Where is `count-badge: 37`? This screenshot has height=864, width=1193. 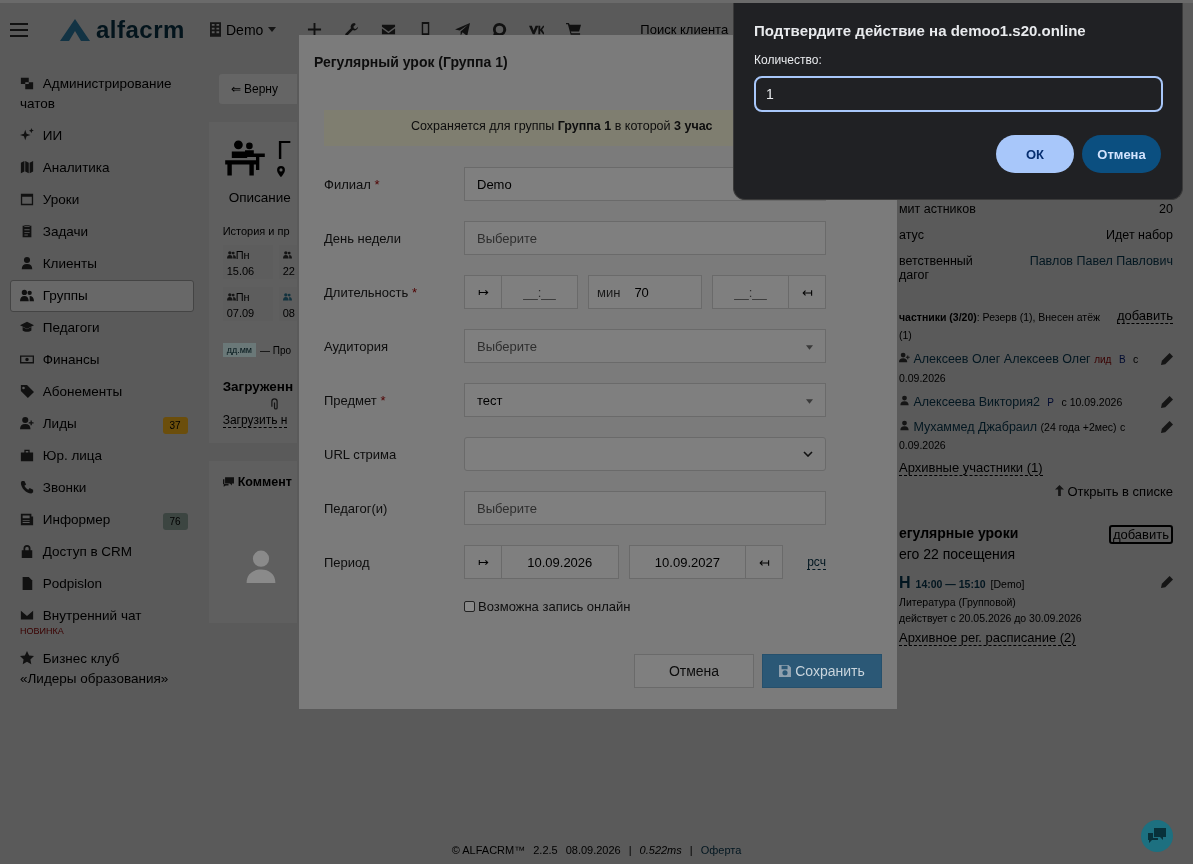 count-badge: 37 is located at coordinates (175, 425).